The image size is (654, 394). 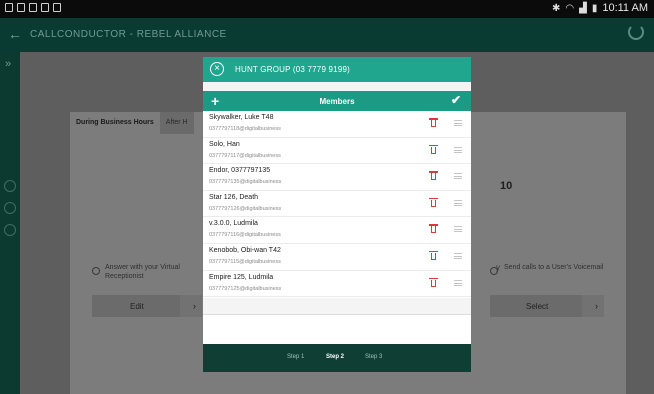 I want to click on select-button-label: Select, so click(x=537, y=306).